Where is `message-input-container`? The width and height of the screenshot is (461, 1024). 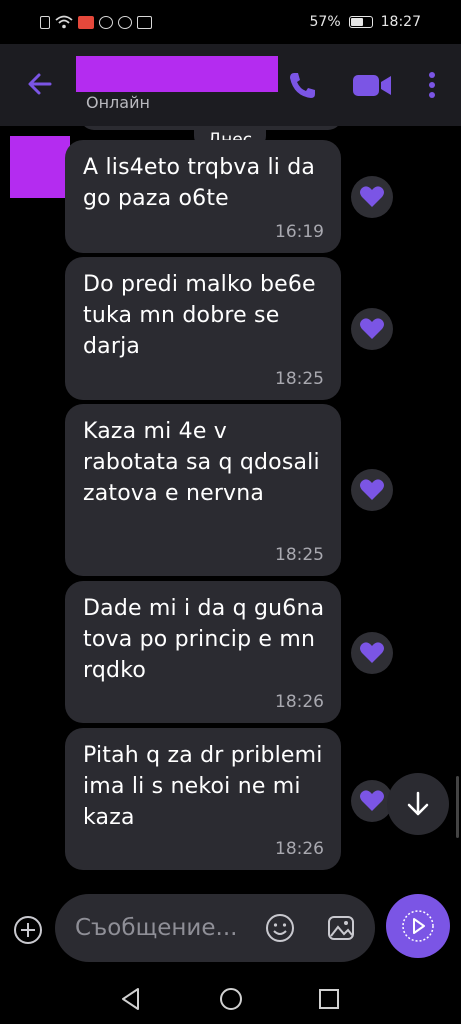
message-input-container is located at coordinates (215, 928).